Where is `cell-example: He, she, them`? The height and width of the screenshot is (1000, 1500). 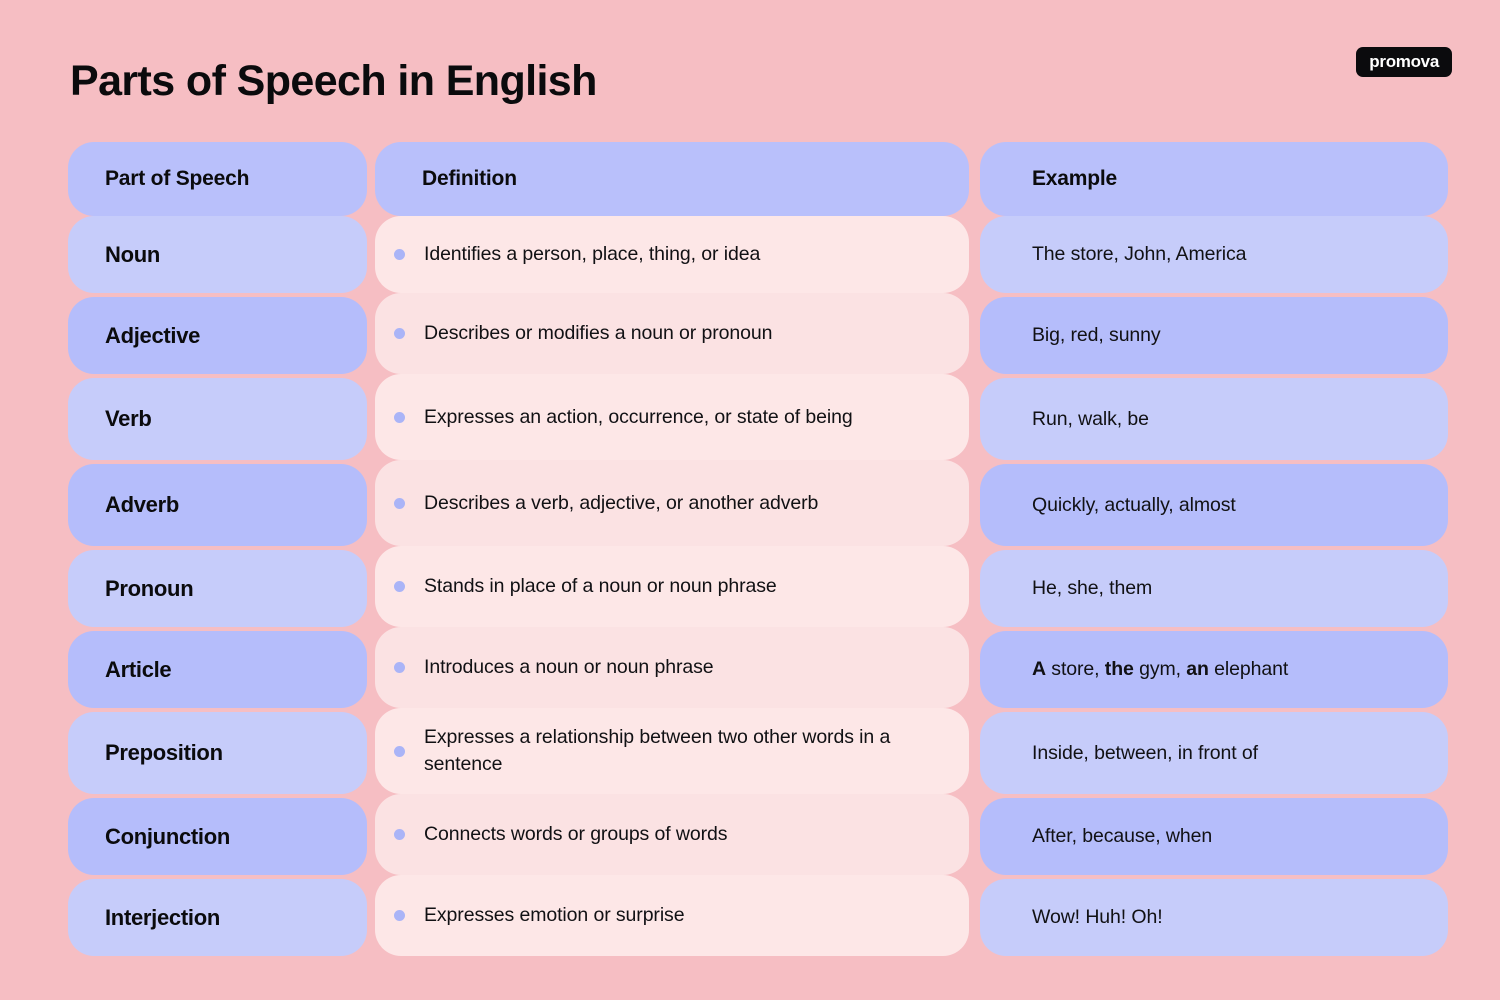
cell-example: He, she, them is located at coordinates (1214, 588).